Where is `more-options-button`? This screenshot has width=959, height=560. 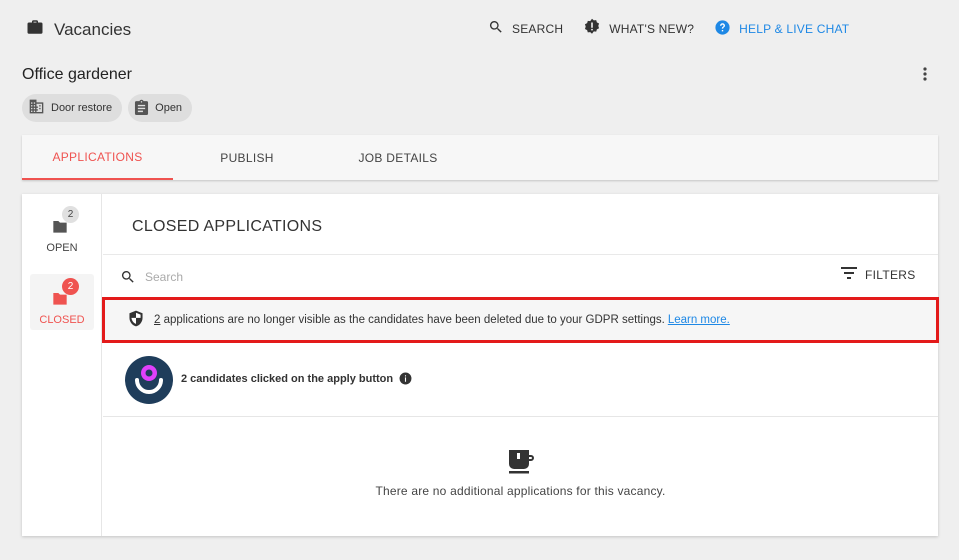
more-options-button is located at coordinates (925, 76).